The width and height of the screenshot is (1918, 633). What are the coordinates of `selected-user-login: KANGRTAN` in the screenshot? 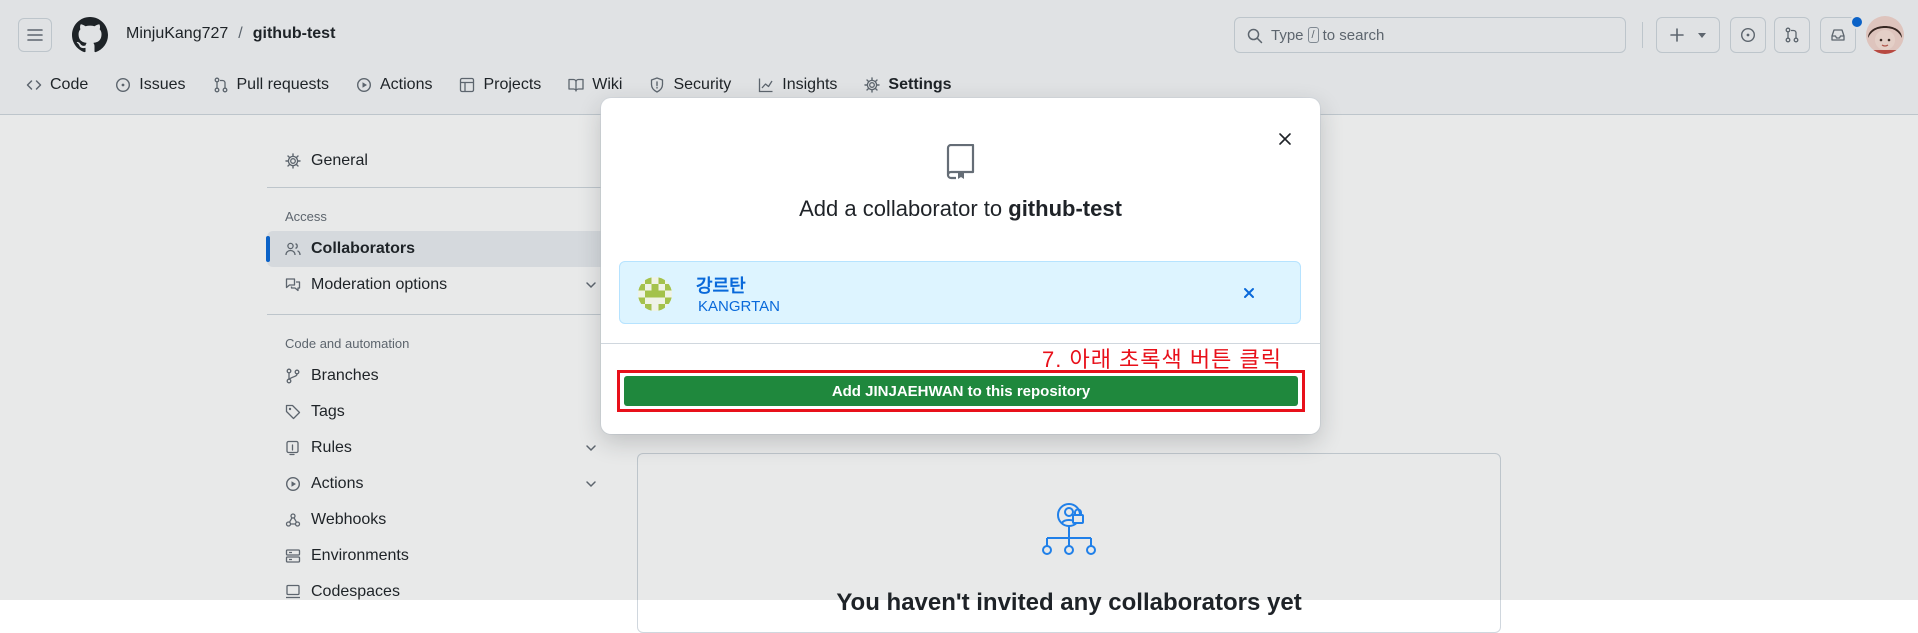 It's located at (739, 306).